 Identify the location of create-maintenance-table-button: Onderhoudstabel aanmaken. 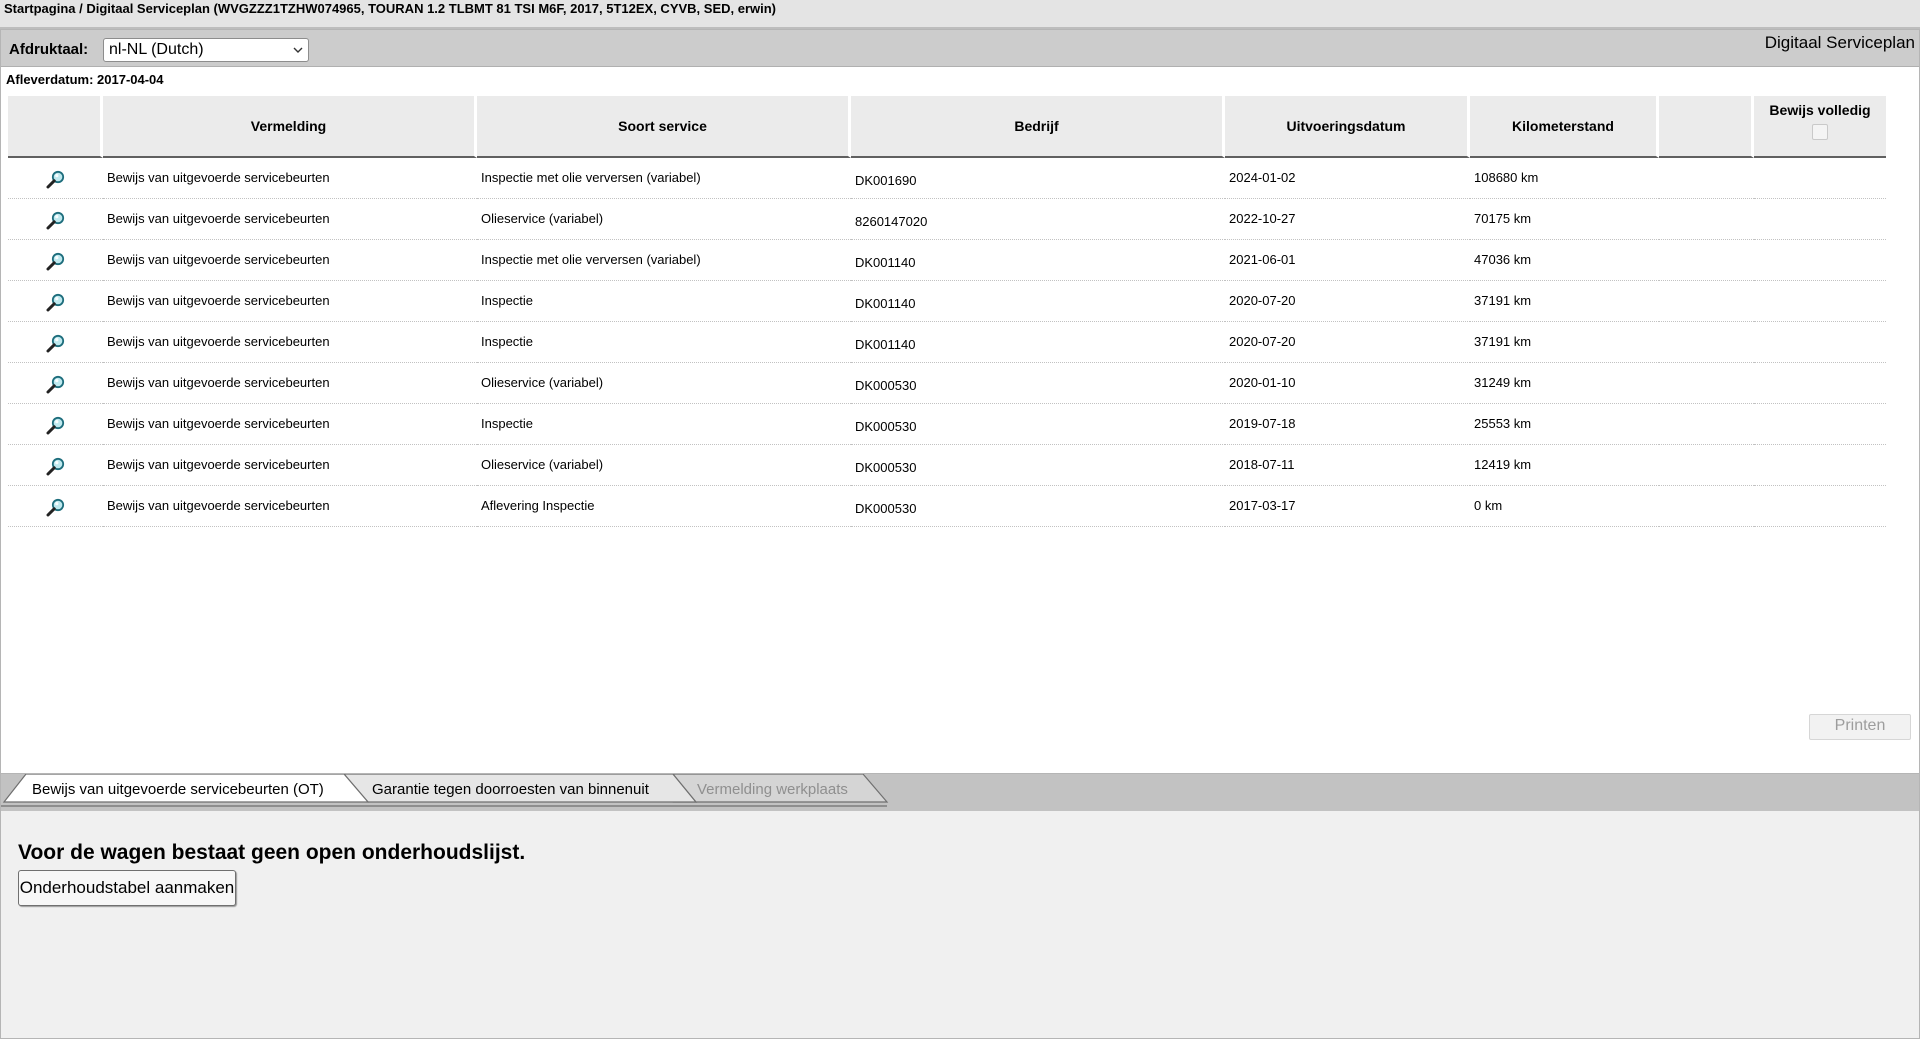
(127, 888).